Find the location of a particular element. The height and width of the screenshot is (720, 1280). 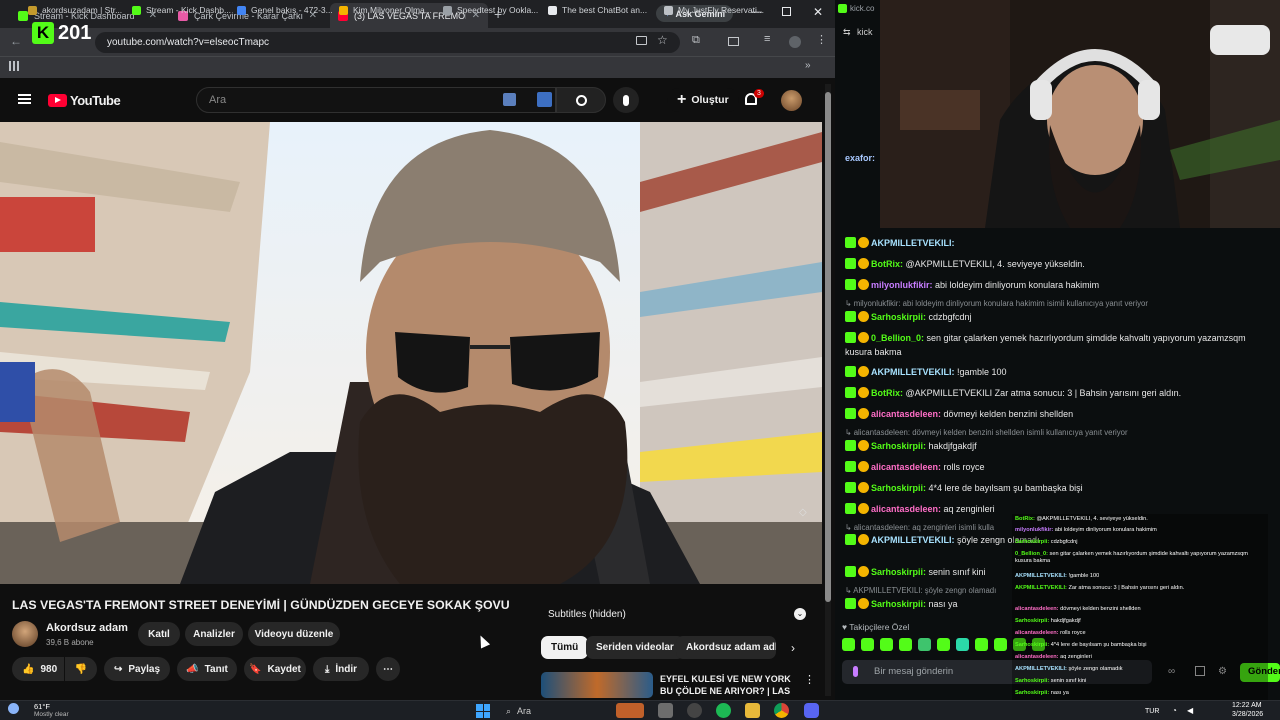

file-explorer-icon is located at coordinates (665, 710).